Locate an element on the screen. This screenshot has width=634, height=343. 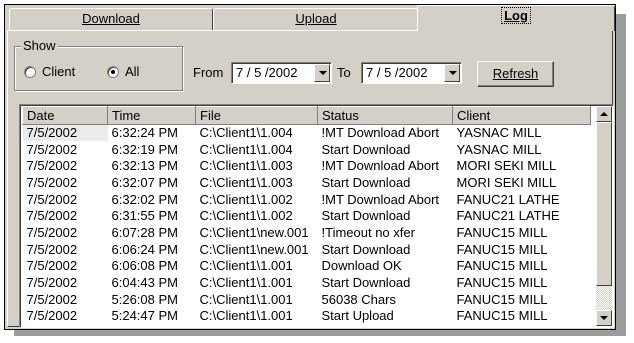
column-header-date: Date is located at coordinates (65, 115).